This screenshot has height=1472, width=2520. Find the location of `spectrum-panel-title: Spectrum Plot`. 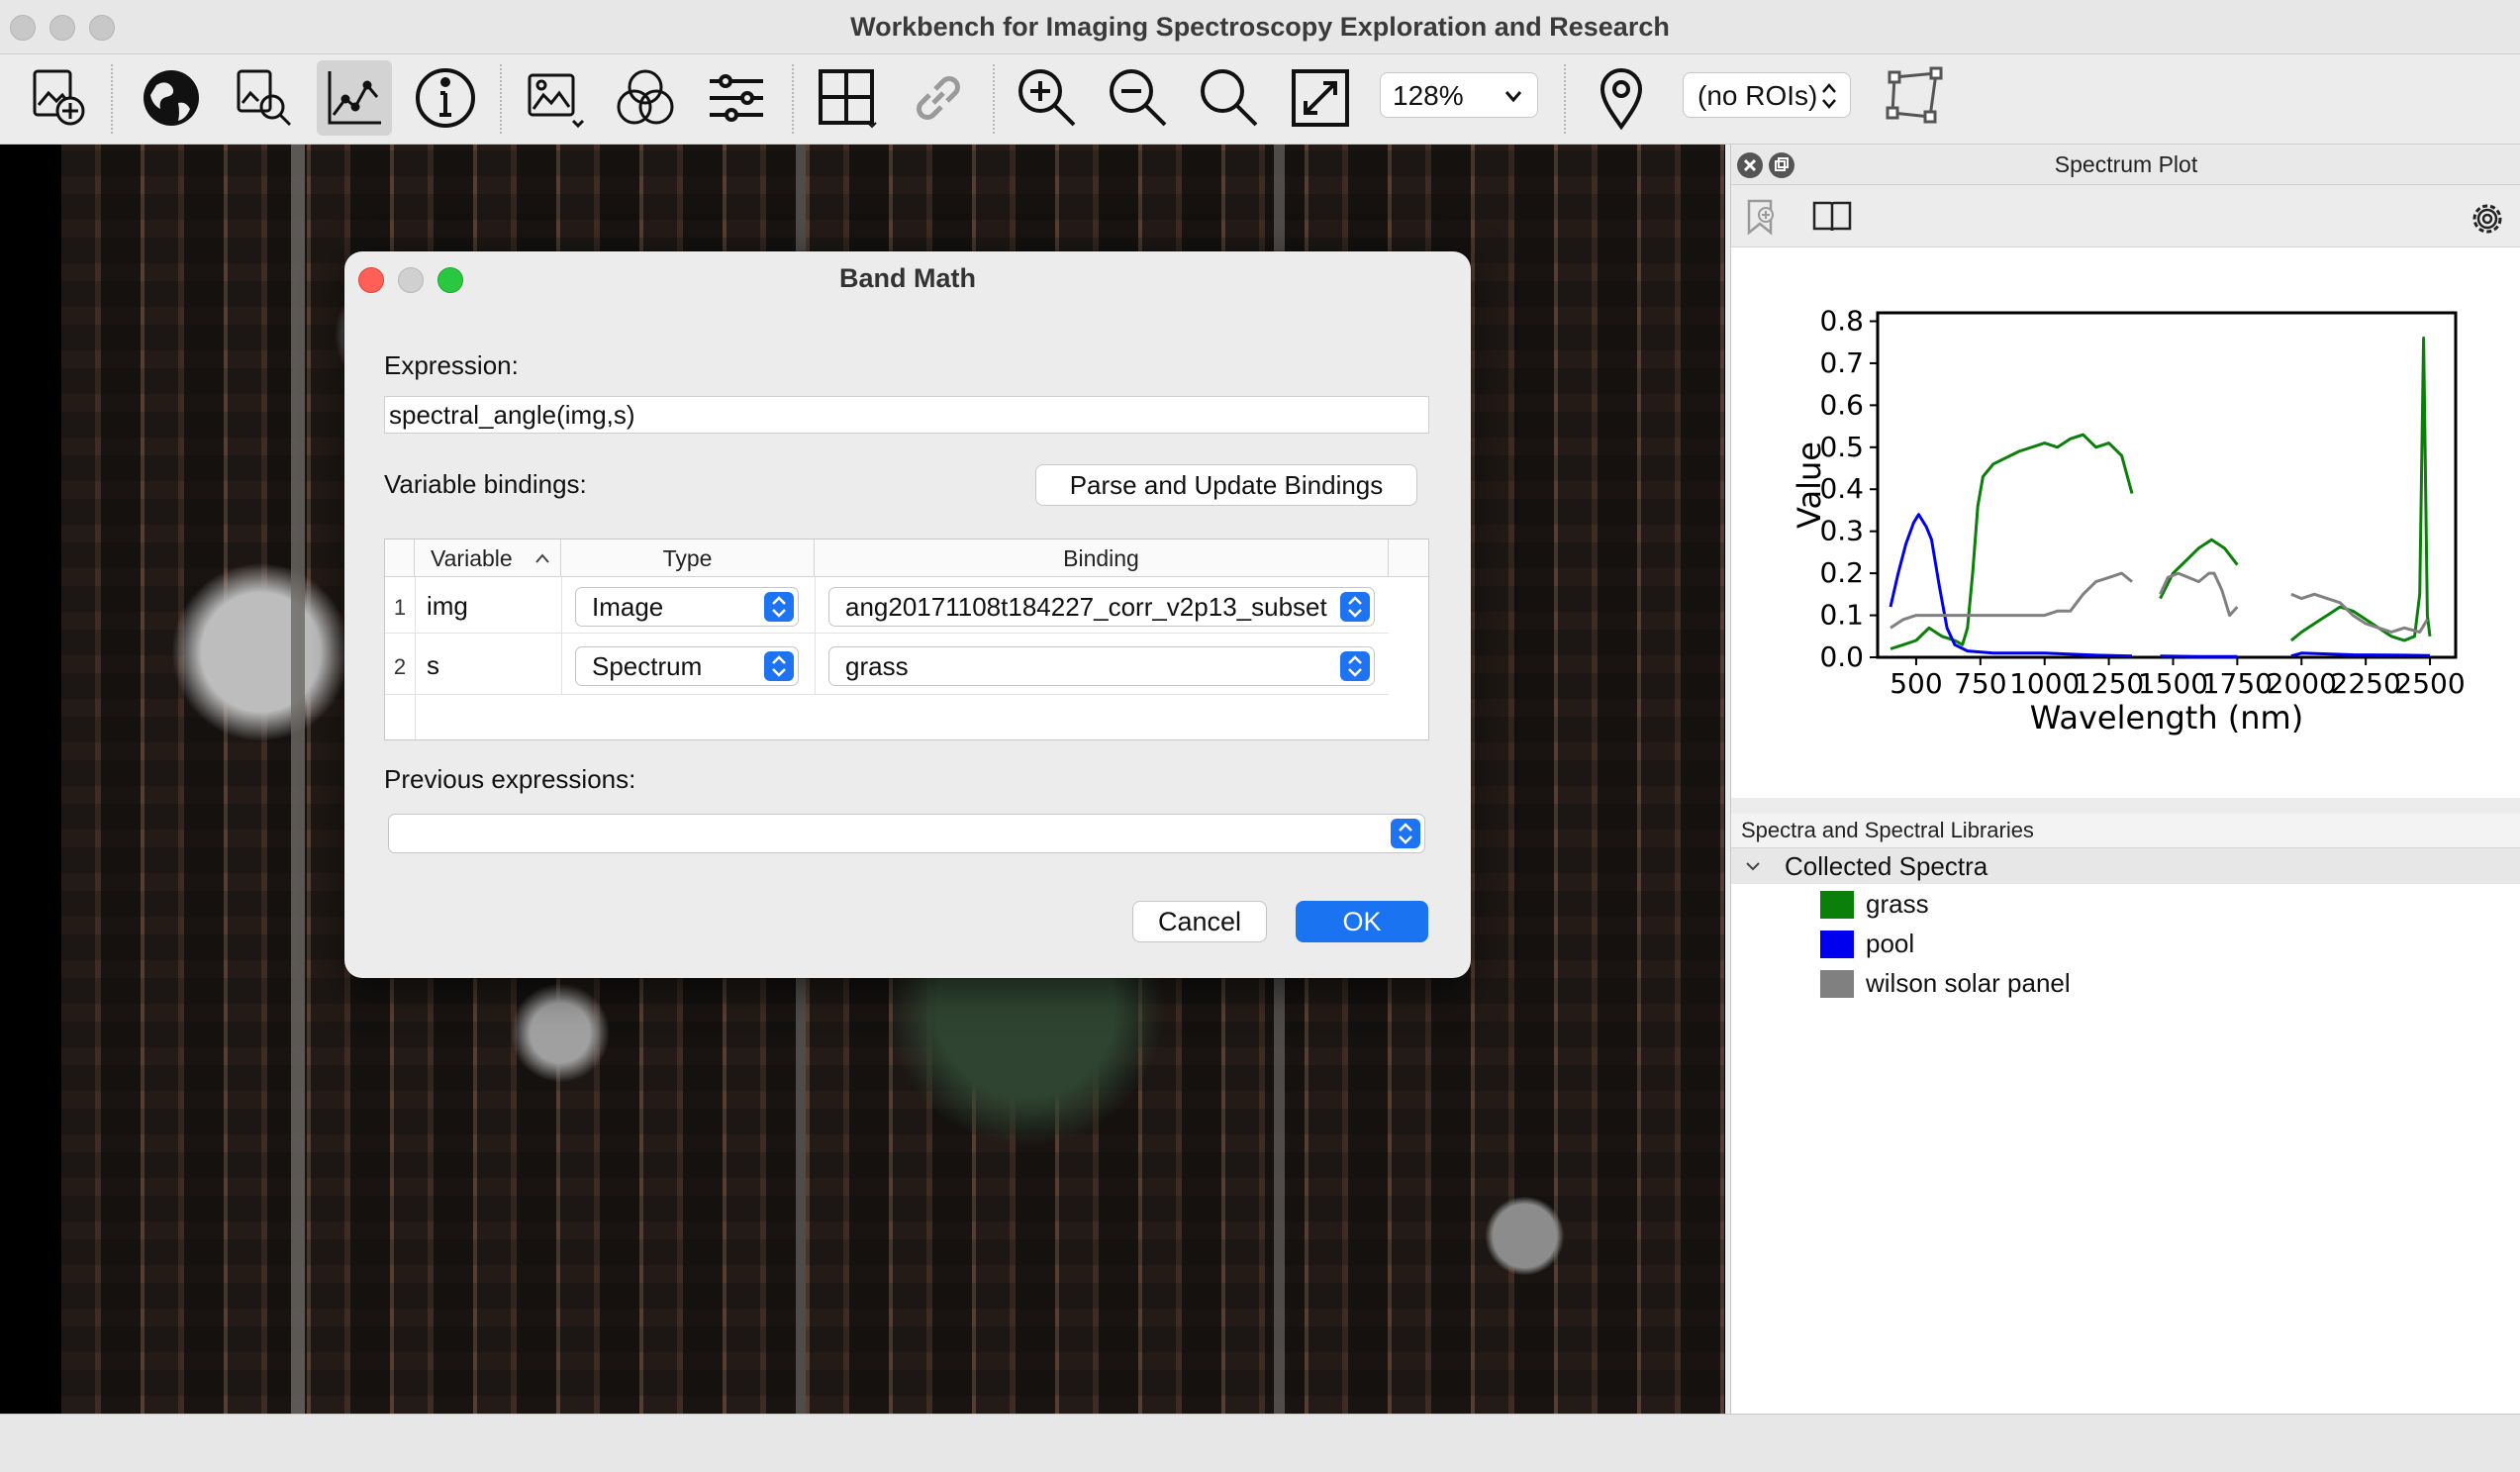

spectrum-panel-title: Spectrum Plot is located at coordinates (2126, 164).